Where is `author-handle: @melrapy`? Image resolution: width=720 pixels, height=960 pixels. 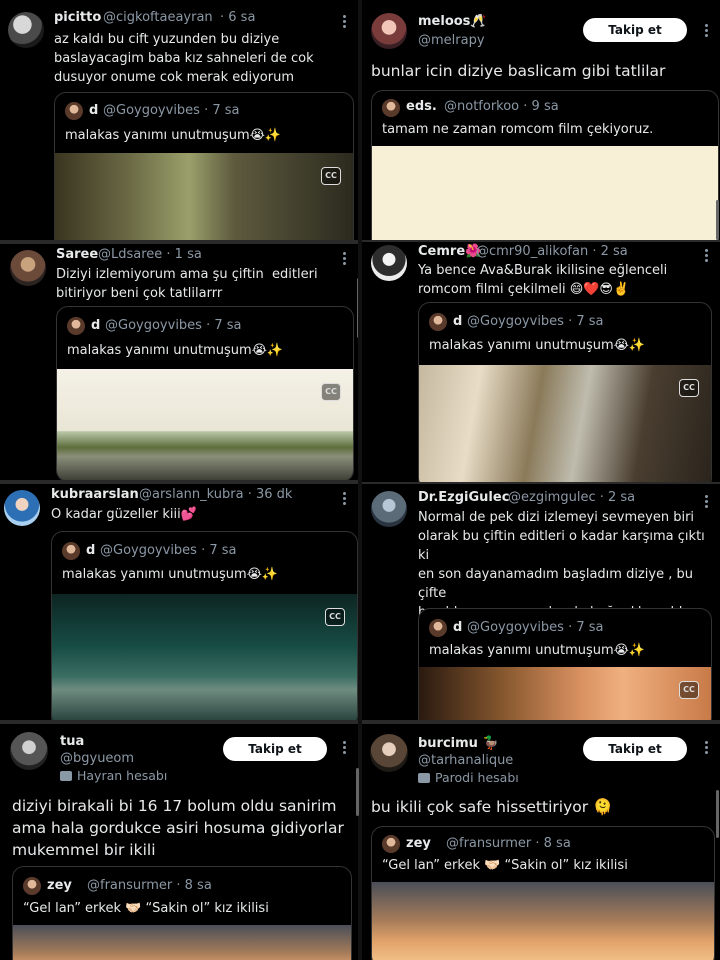
author-handle: @melrapy is located at coordinates (451, 40).